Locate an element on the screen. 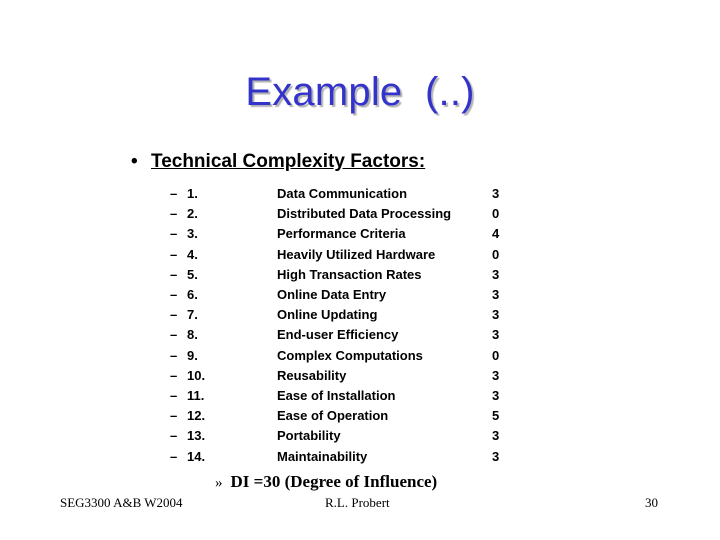  factor-name: Complex Computations is located at coordinates (350, 355).